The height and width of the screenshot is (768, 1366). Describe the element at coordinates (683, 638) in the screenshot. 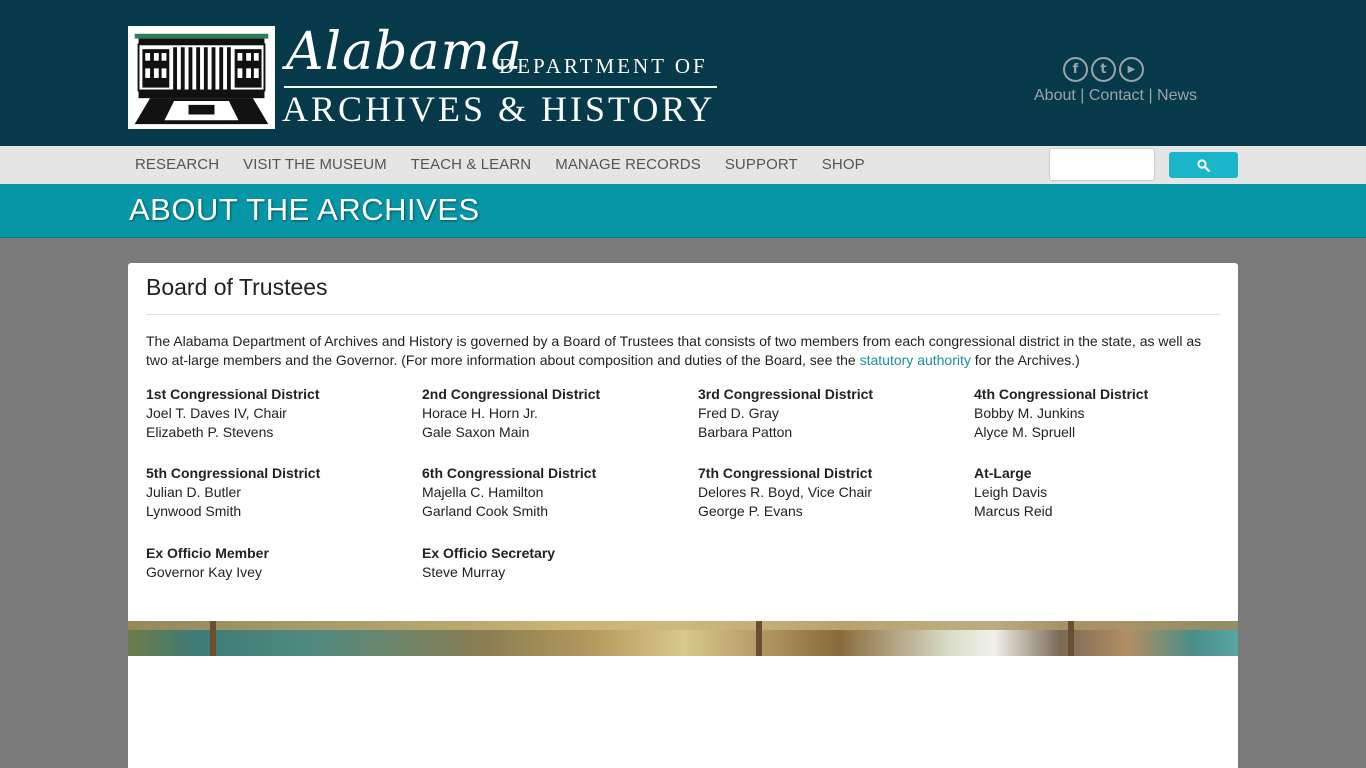

I see `board-room-photo` at that location.